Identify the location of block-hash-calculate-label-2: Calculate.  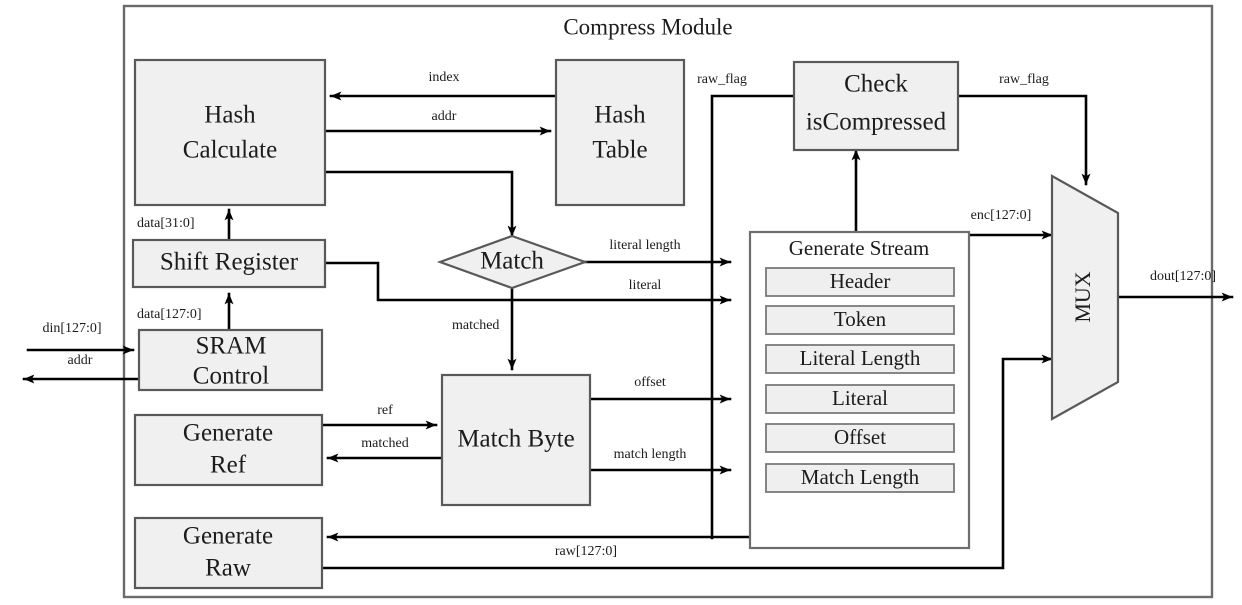
(230, 150).